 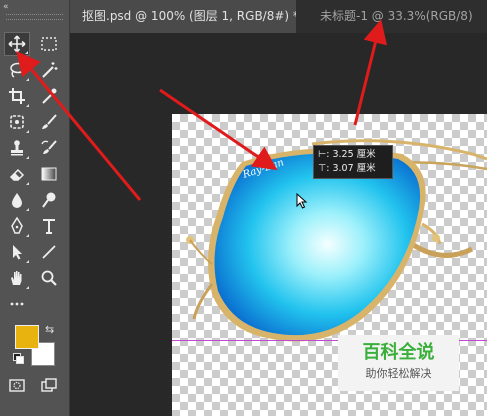 I want to click on default-colors-icon, so click(x=18, y=358).